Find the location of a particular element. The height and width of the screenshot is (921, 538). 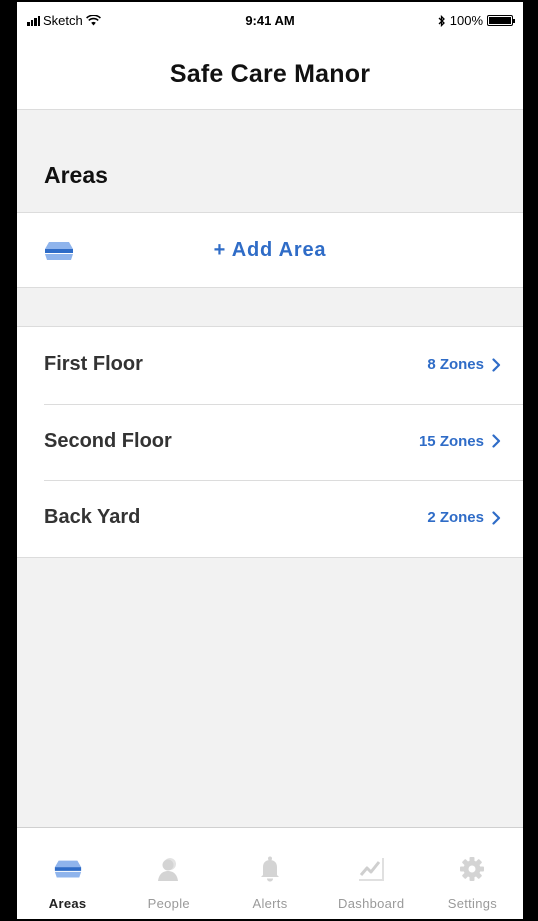

add-area-button: + Add Area is located at coordinates (270, 250).